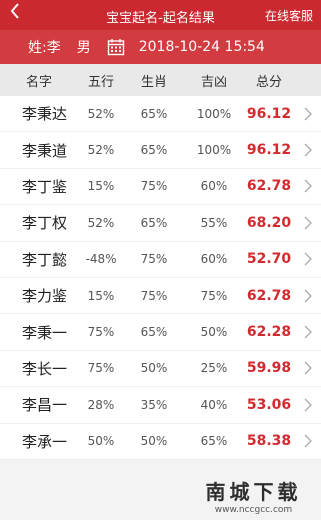 Image resolution: width=321 pixels, height=520 pixels. What do you see at coordinates (45, 405) in the screenshot?
I see `row-name: 李昌一` at bounding box center [45, 405].